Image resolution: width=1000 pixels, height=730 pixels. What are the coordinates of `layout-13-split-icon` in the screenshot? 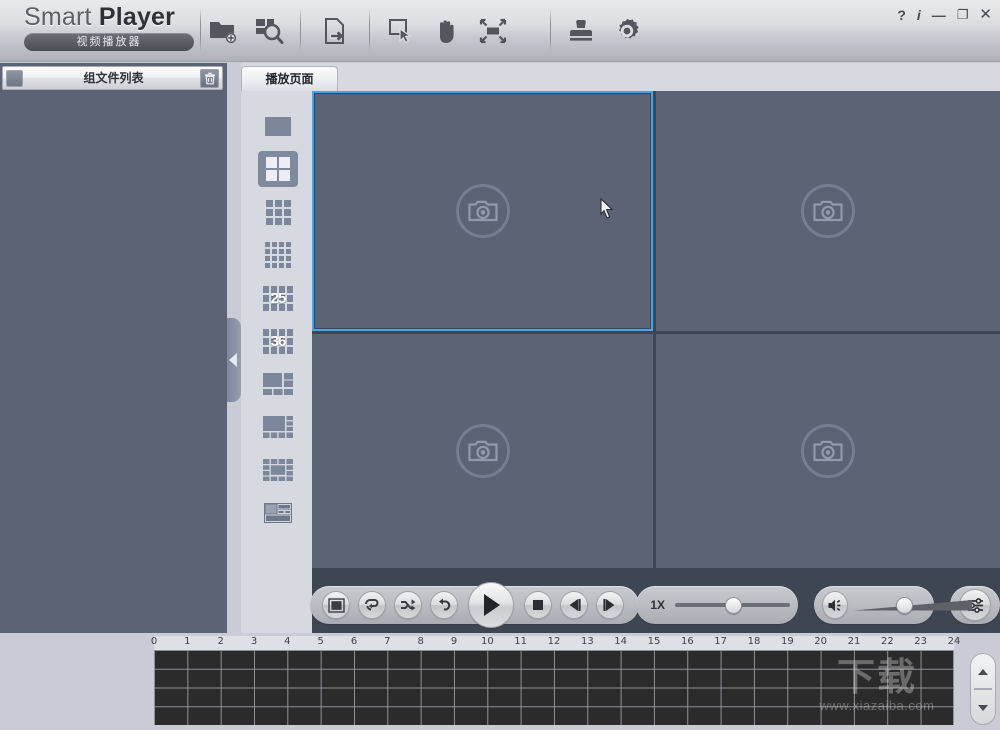 It's located at (278, 470).